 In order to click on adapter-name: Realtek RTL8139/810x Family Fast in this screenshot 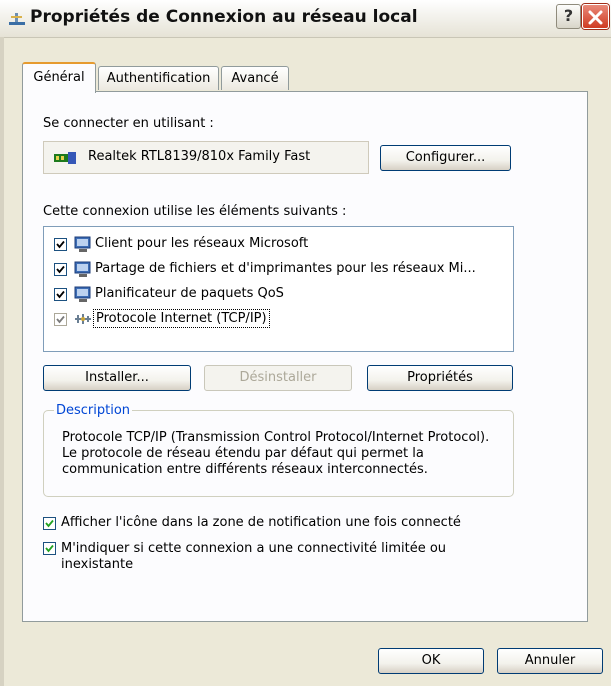, I will do `click(199, 156)`.